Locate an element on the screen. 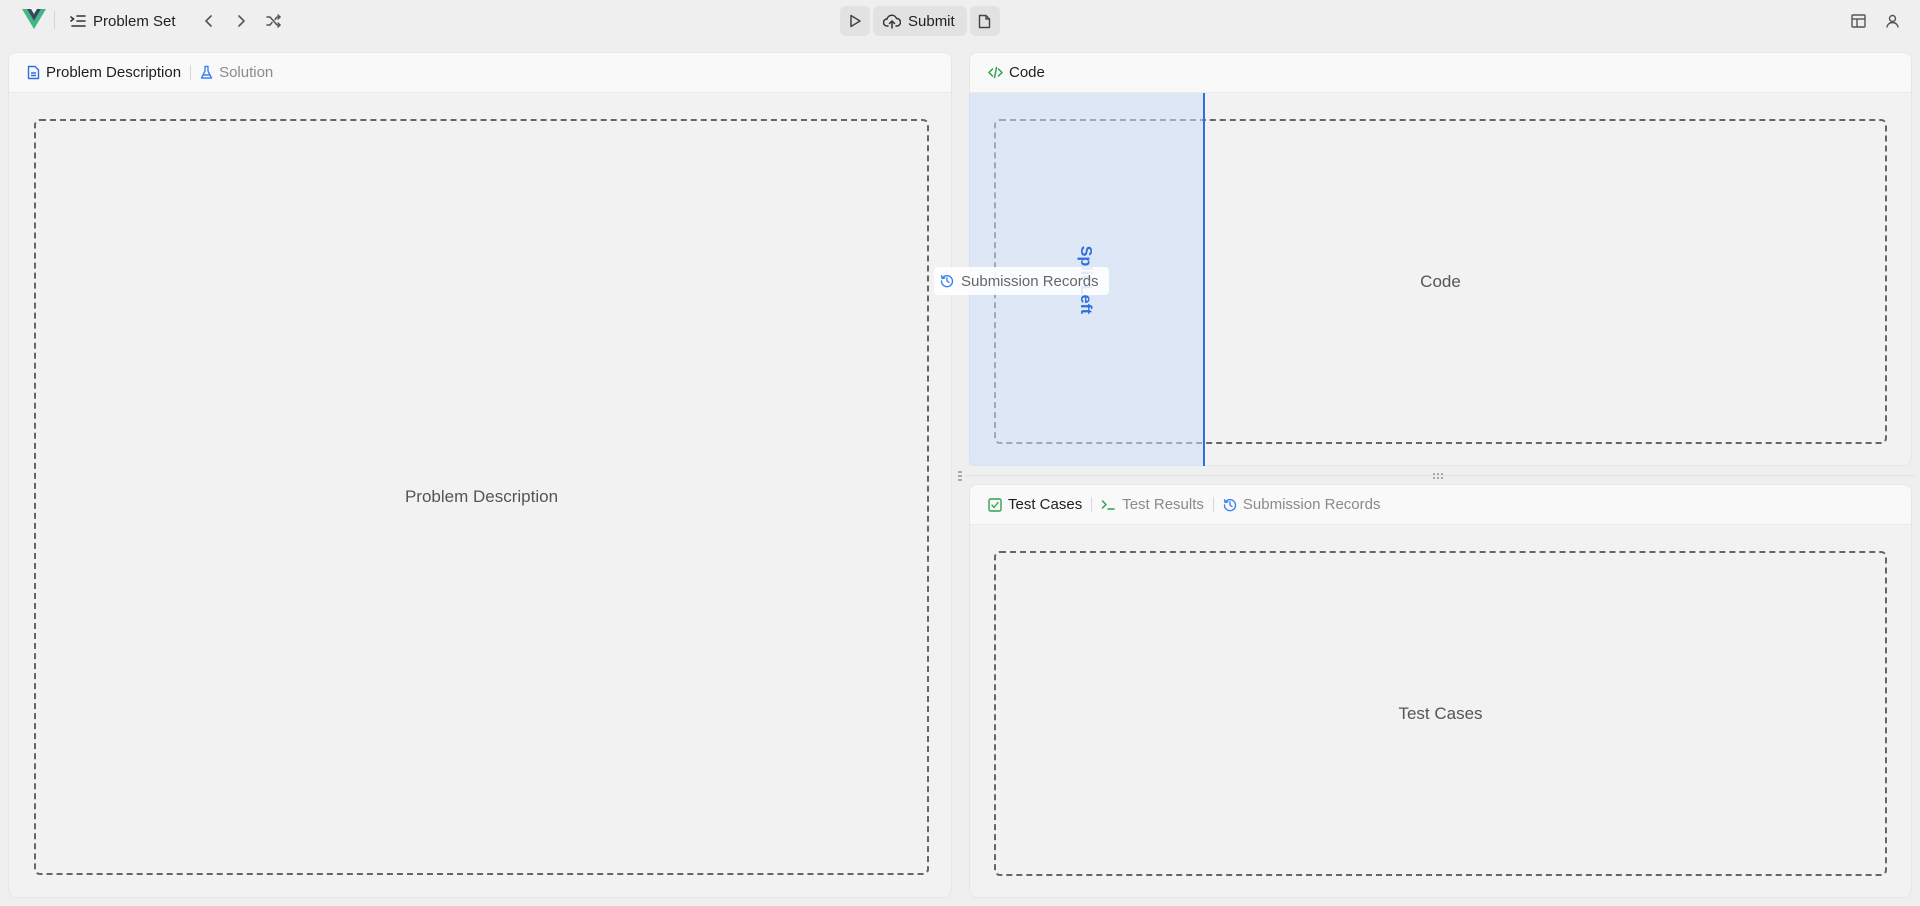  tab-test-results: Test Results is located at coordinates (1152, 505).